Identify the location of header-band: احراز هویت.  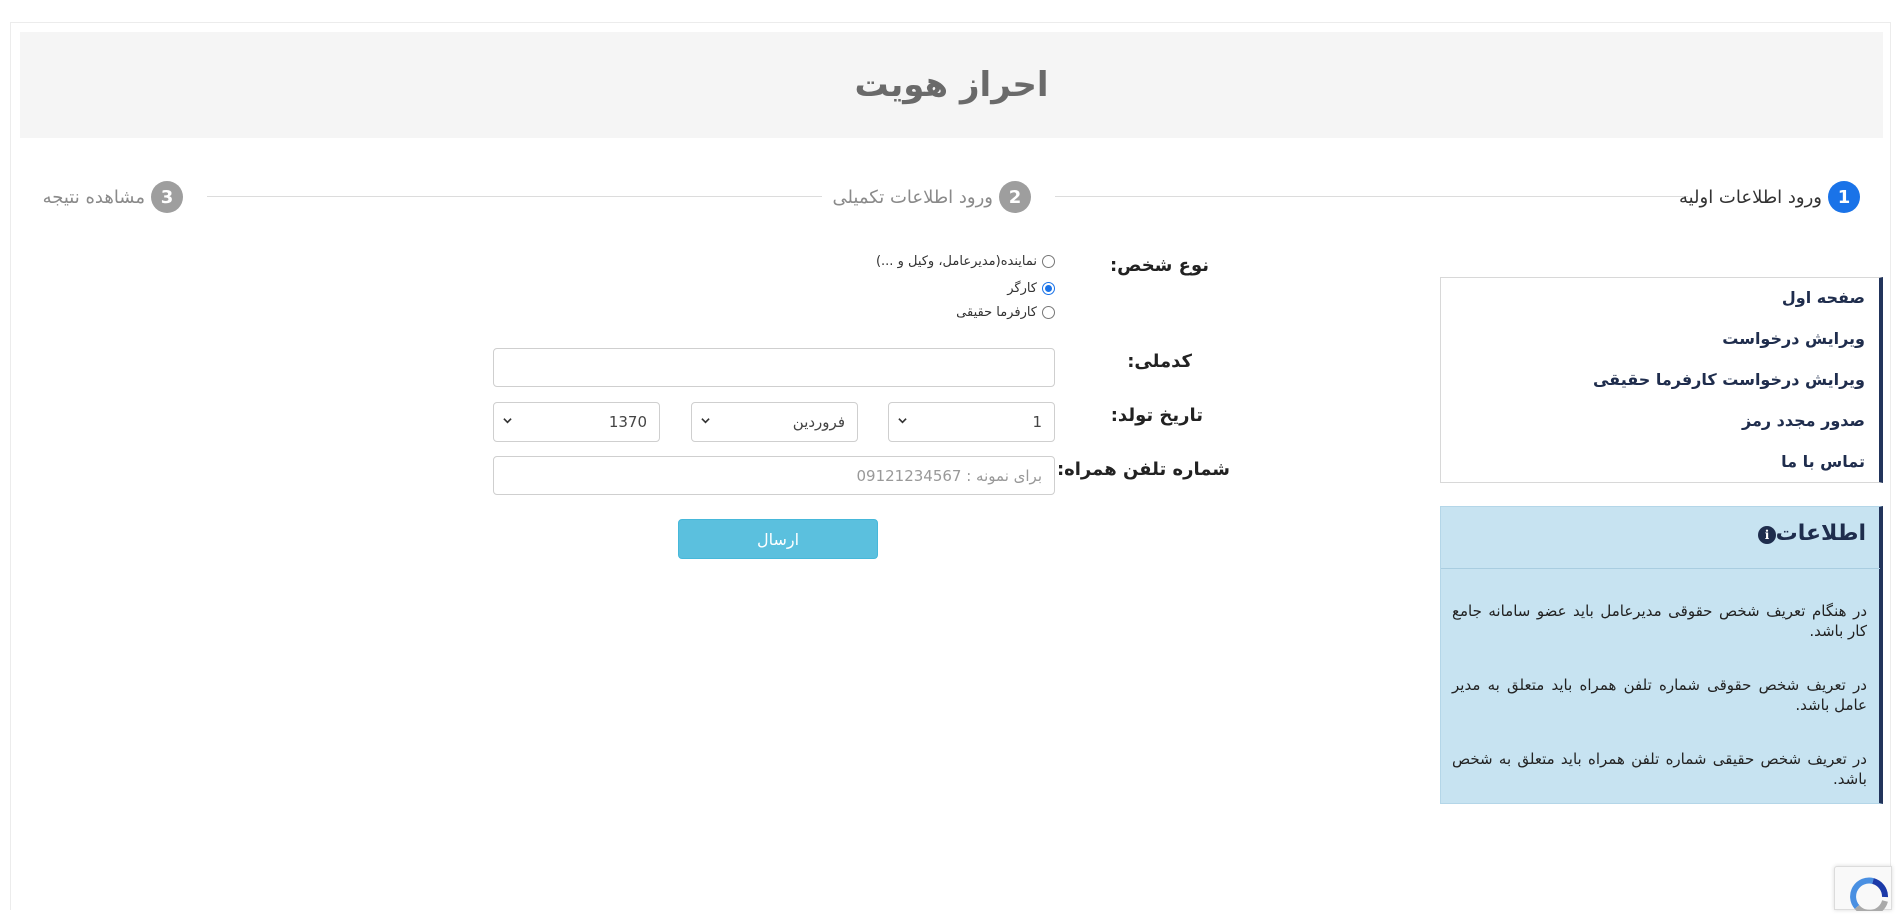
(951, 85).